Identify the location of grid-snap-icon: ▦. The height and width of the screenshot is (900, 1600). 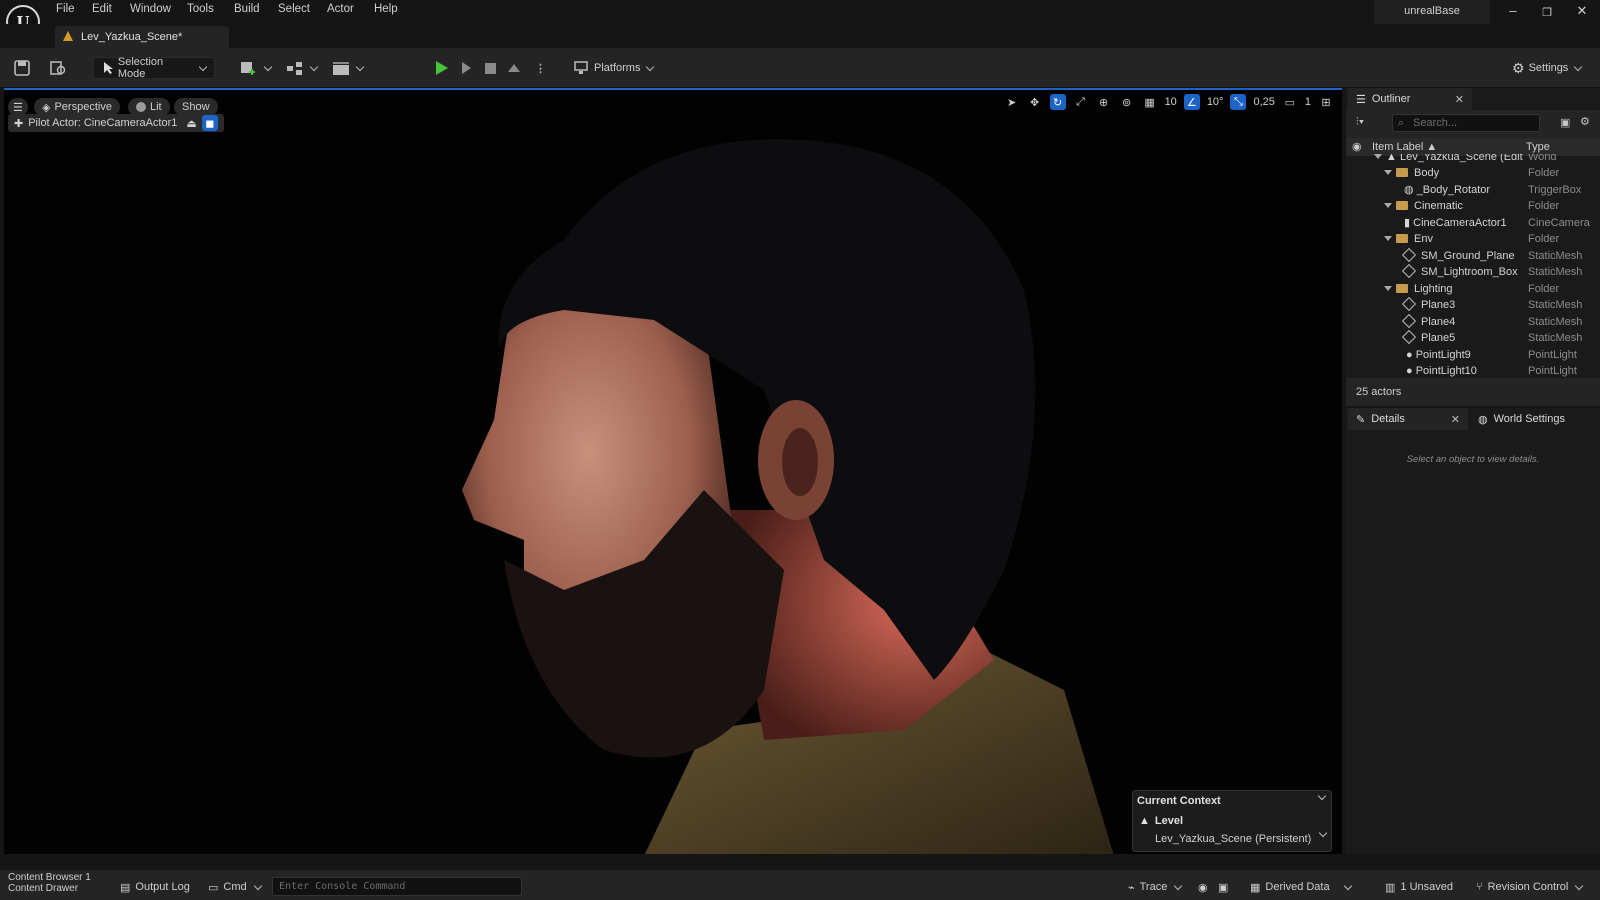
(1150, 102).